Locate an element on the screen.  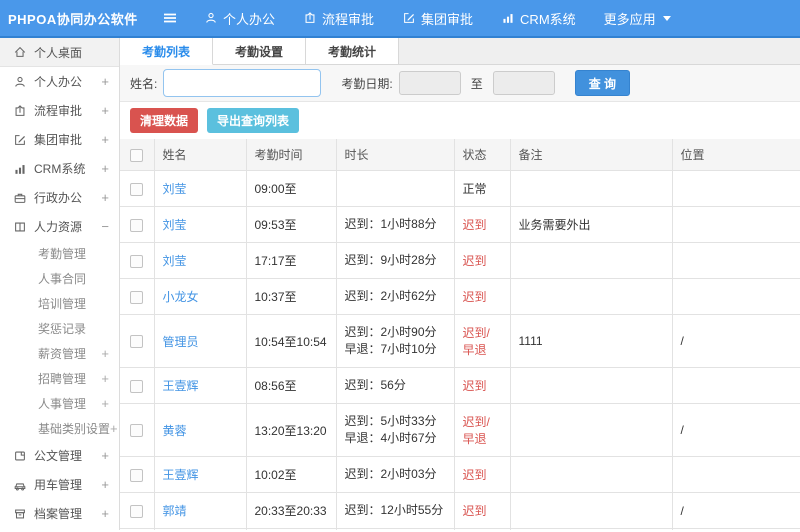
sidebar-item-label: 用车管理 is located at coordinates (58, 485).